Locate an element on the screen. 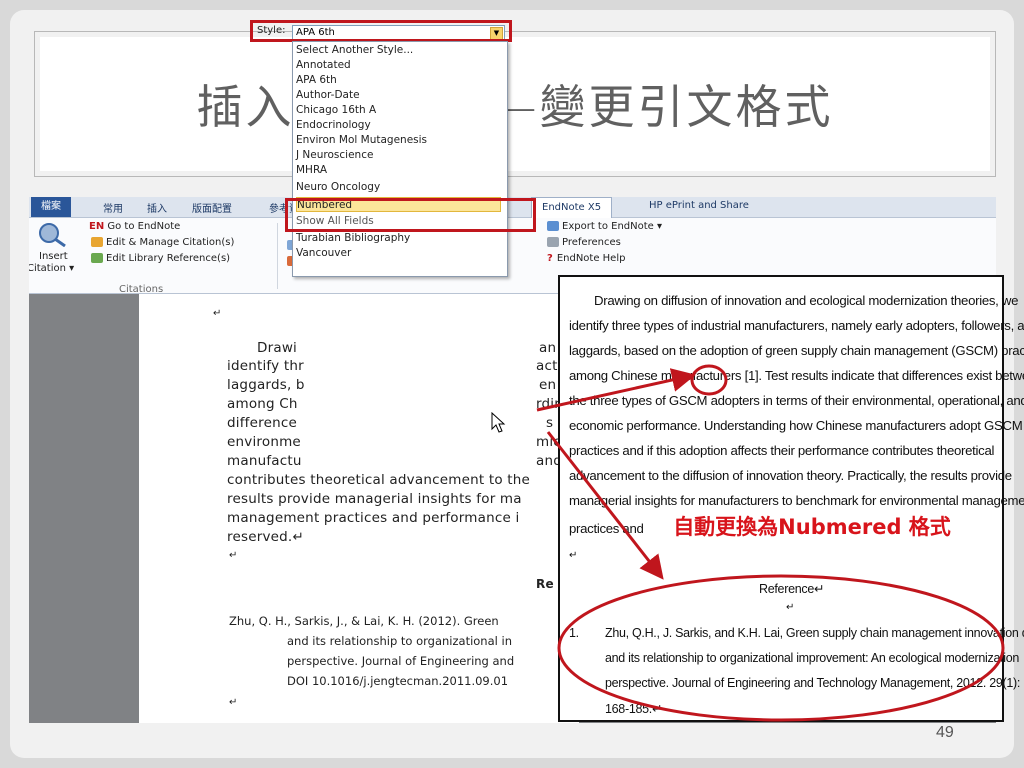 The height and width of the screenshot is (768, 1024). endnote-en-icon: EN is located at coordinates (97, 226).